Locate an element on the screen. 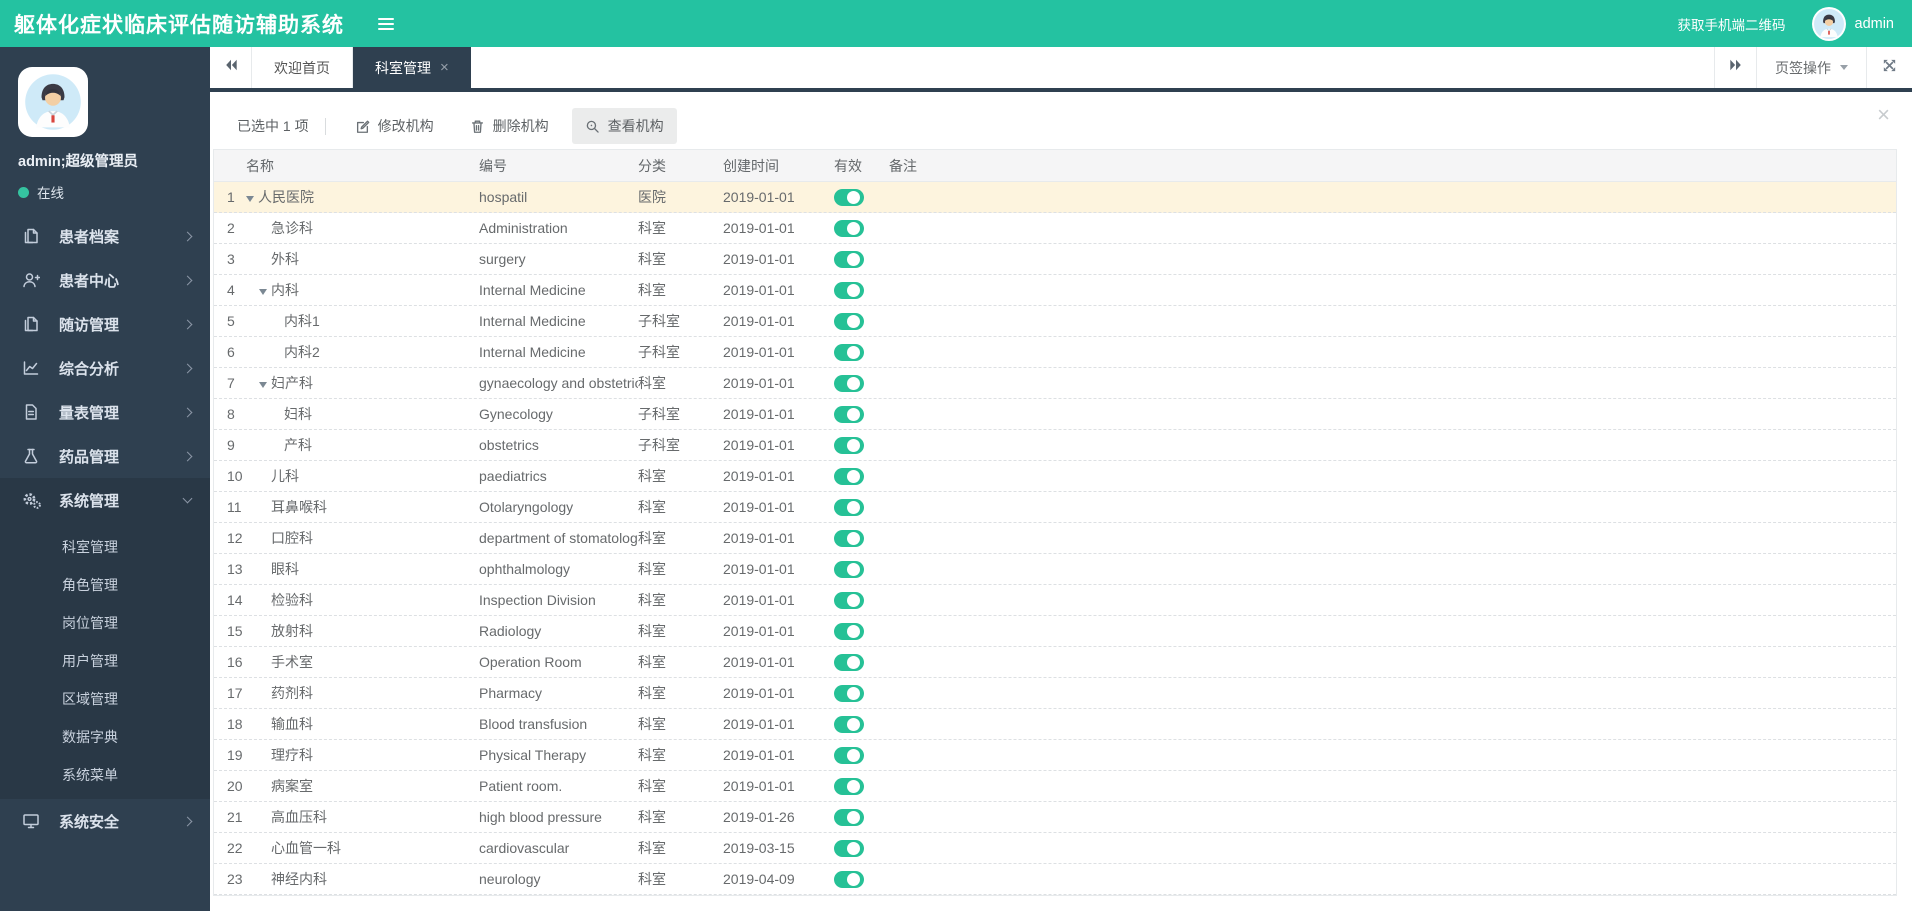 Image resolution: width=1912 pixels, height=911 pixels. sidebar-item-scale-management: 量表管理 is located at coordinates (105, 412).